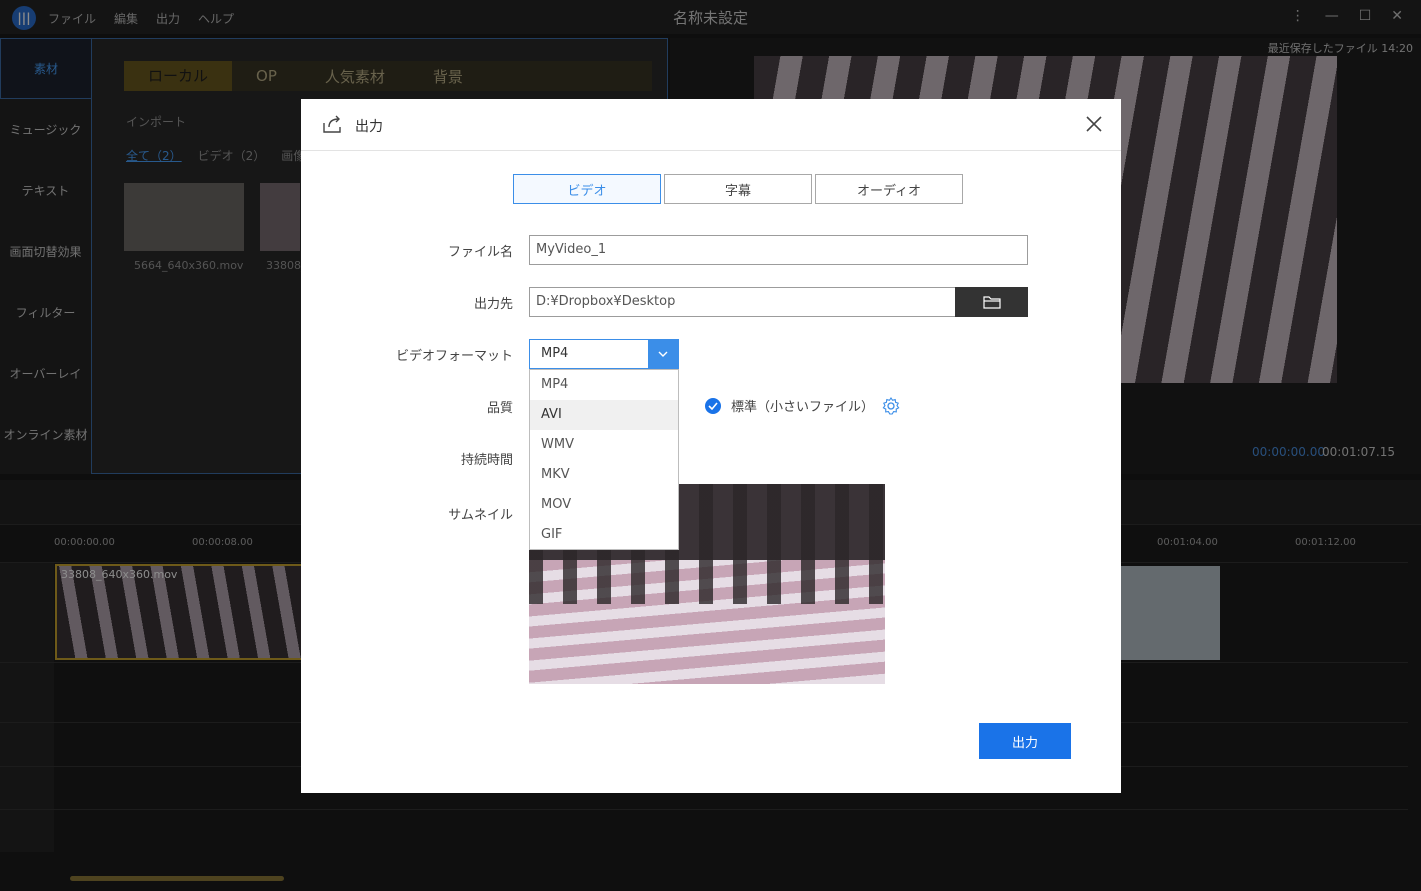 The image size is (1421, 891). I want to click on quality-option-label: 標準（小さいファイル）, so click(803, 407).